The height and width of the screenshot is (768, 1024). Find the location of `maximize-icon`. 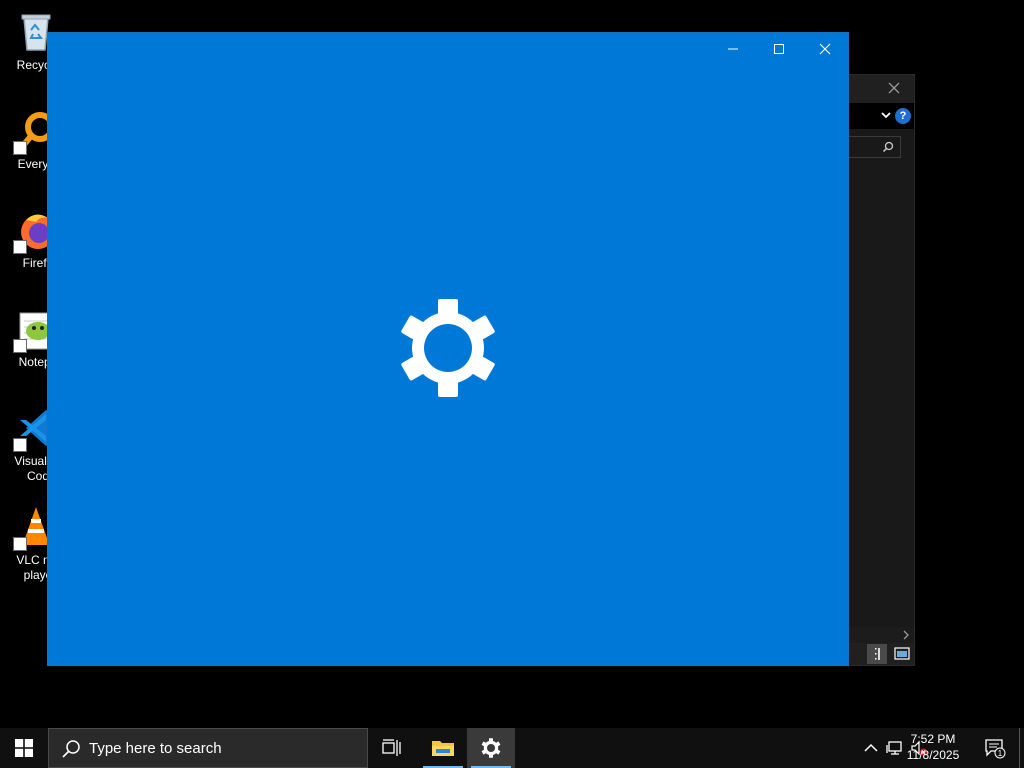

maximize-icon is located at coordinates (779, 49).